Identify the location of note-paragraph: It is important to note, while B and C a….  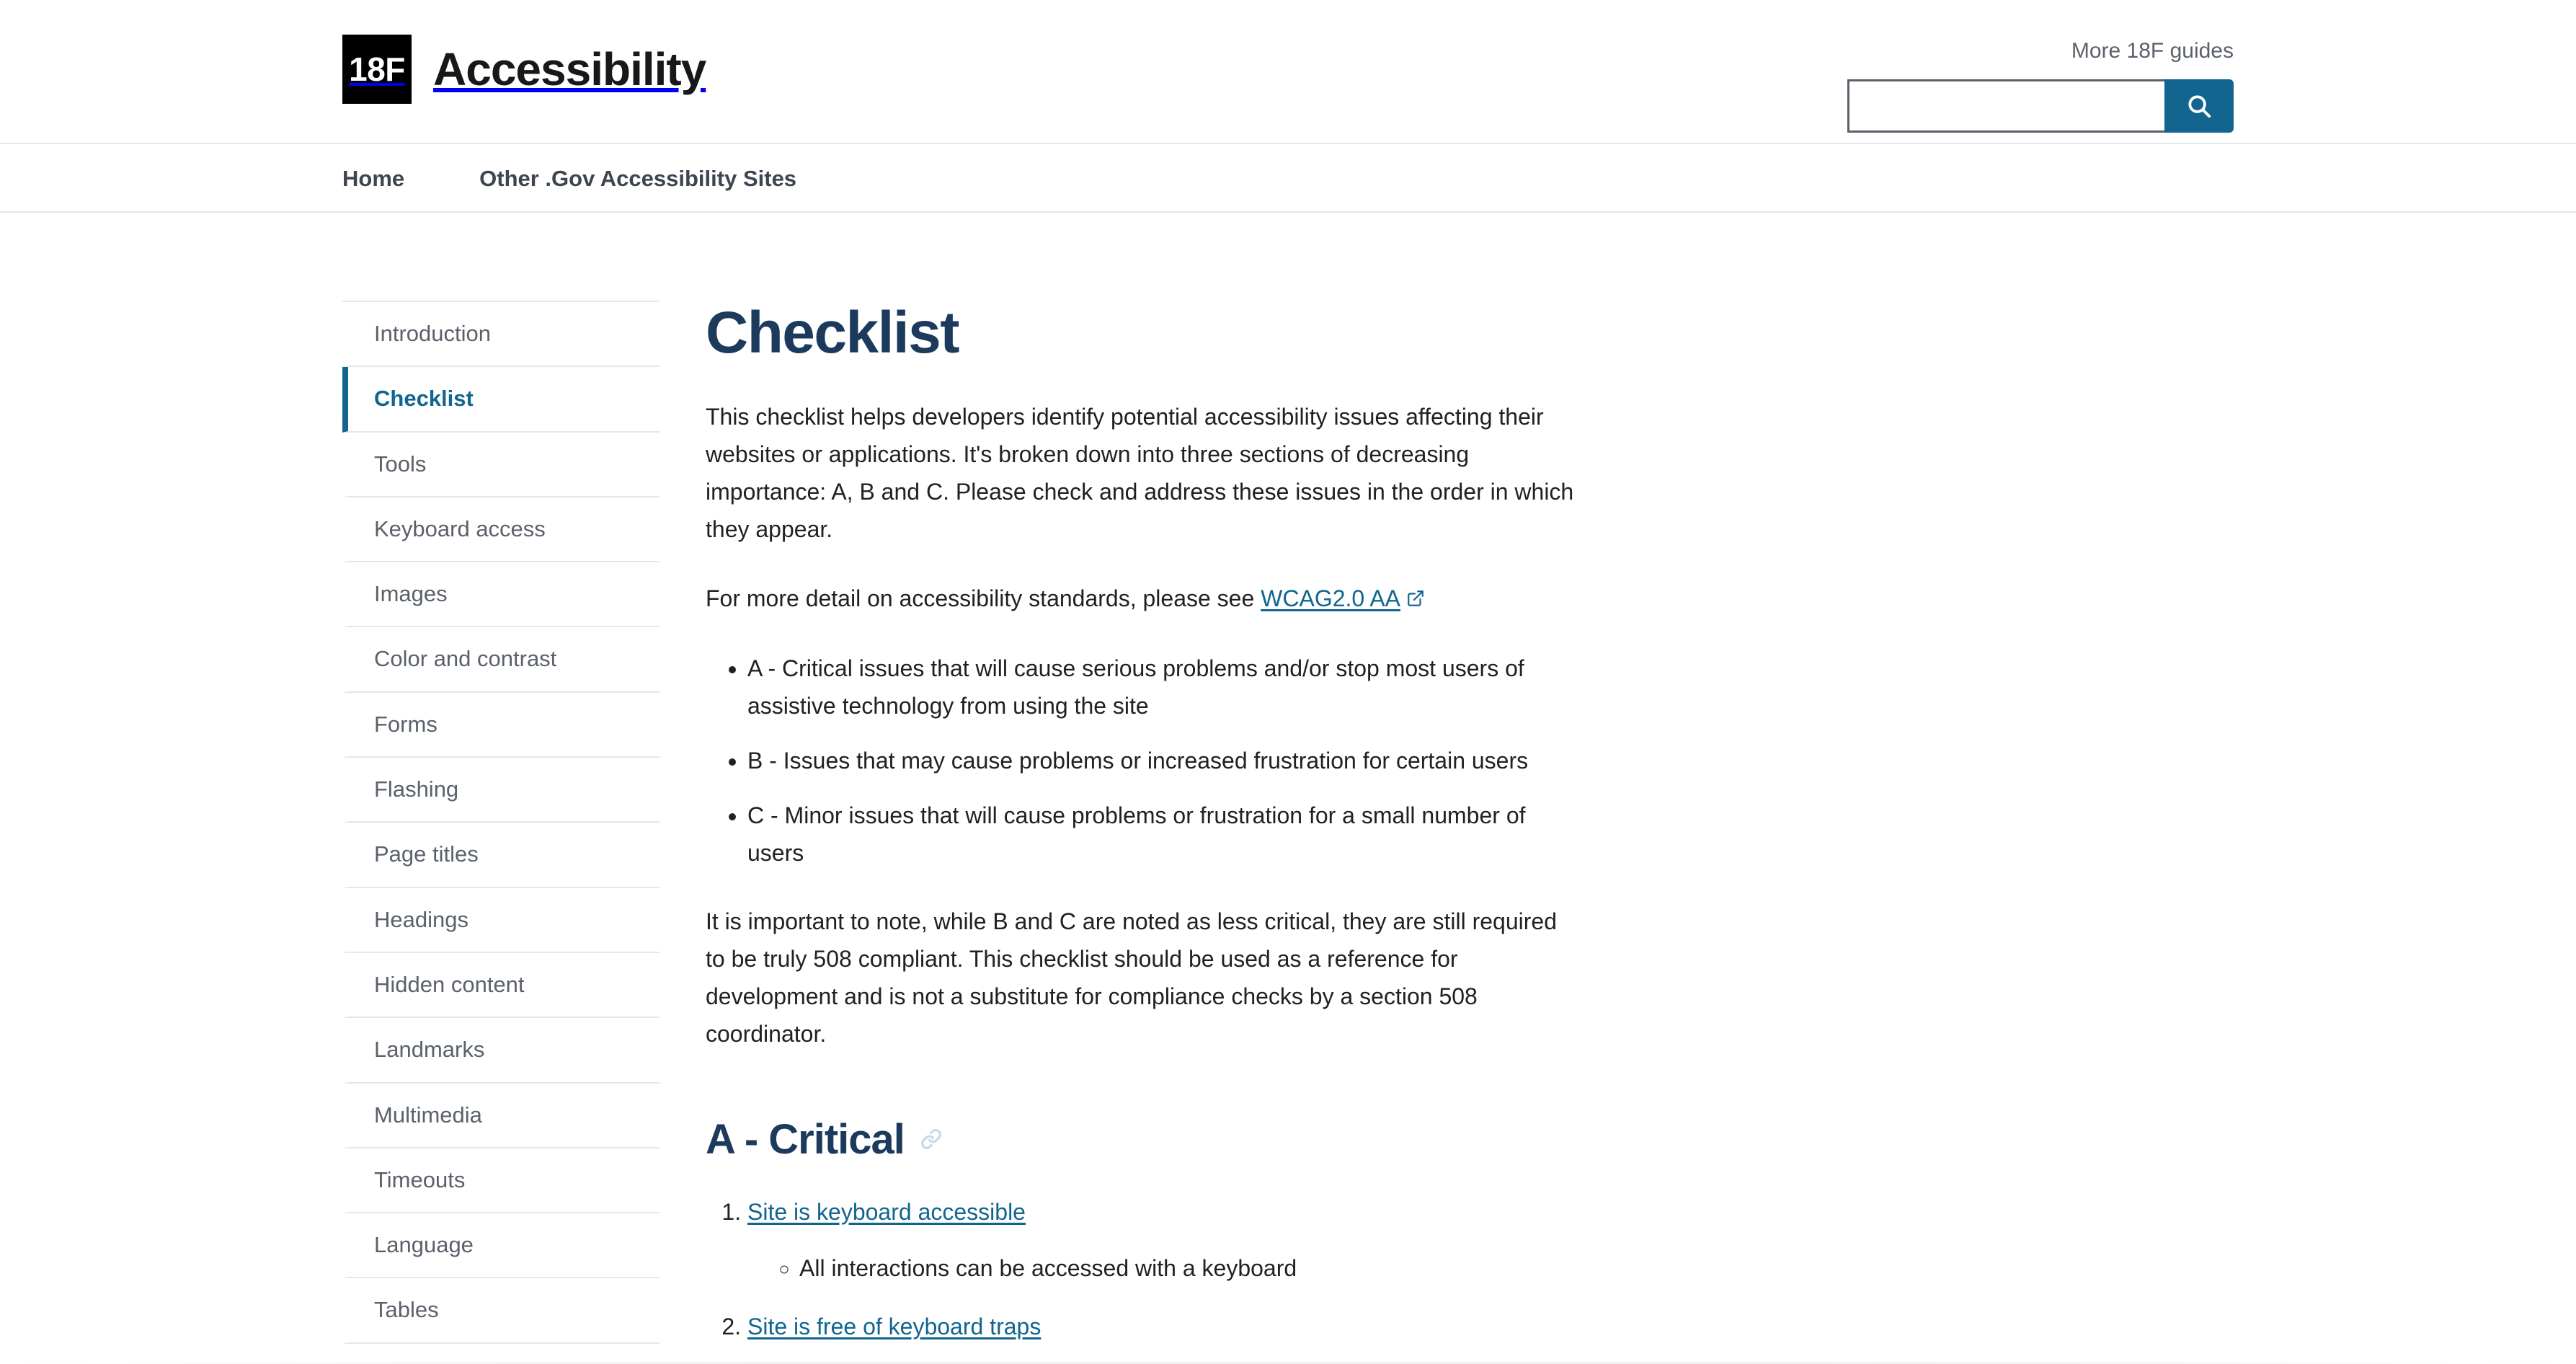
(1131, 977).